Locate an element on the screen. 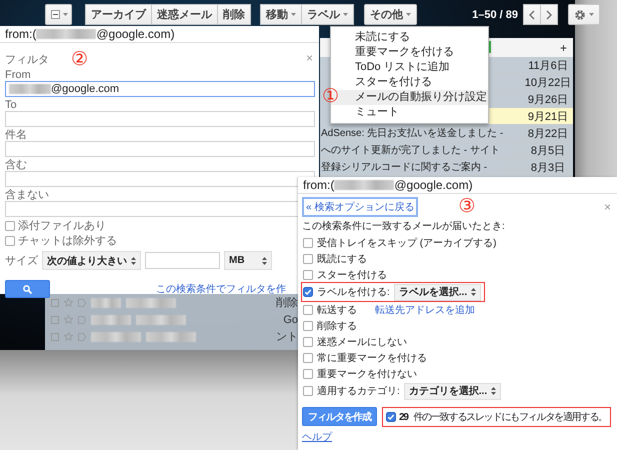  field-label: 件名 is located at coordinates (16, 135).